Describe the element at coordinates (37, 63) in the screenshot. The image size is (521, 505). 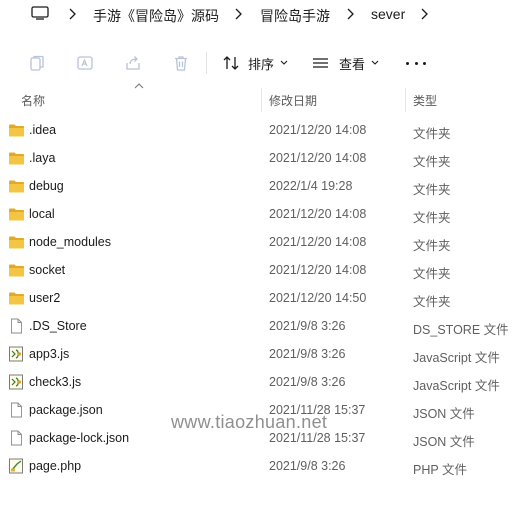
I see `copy-icon` at that location.